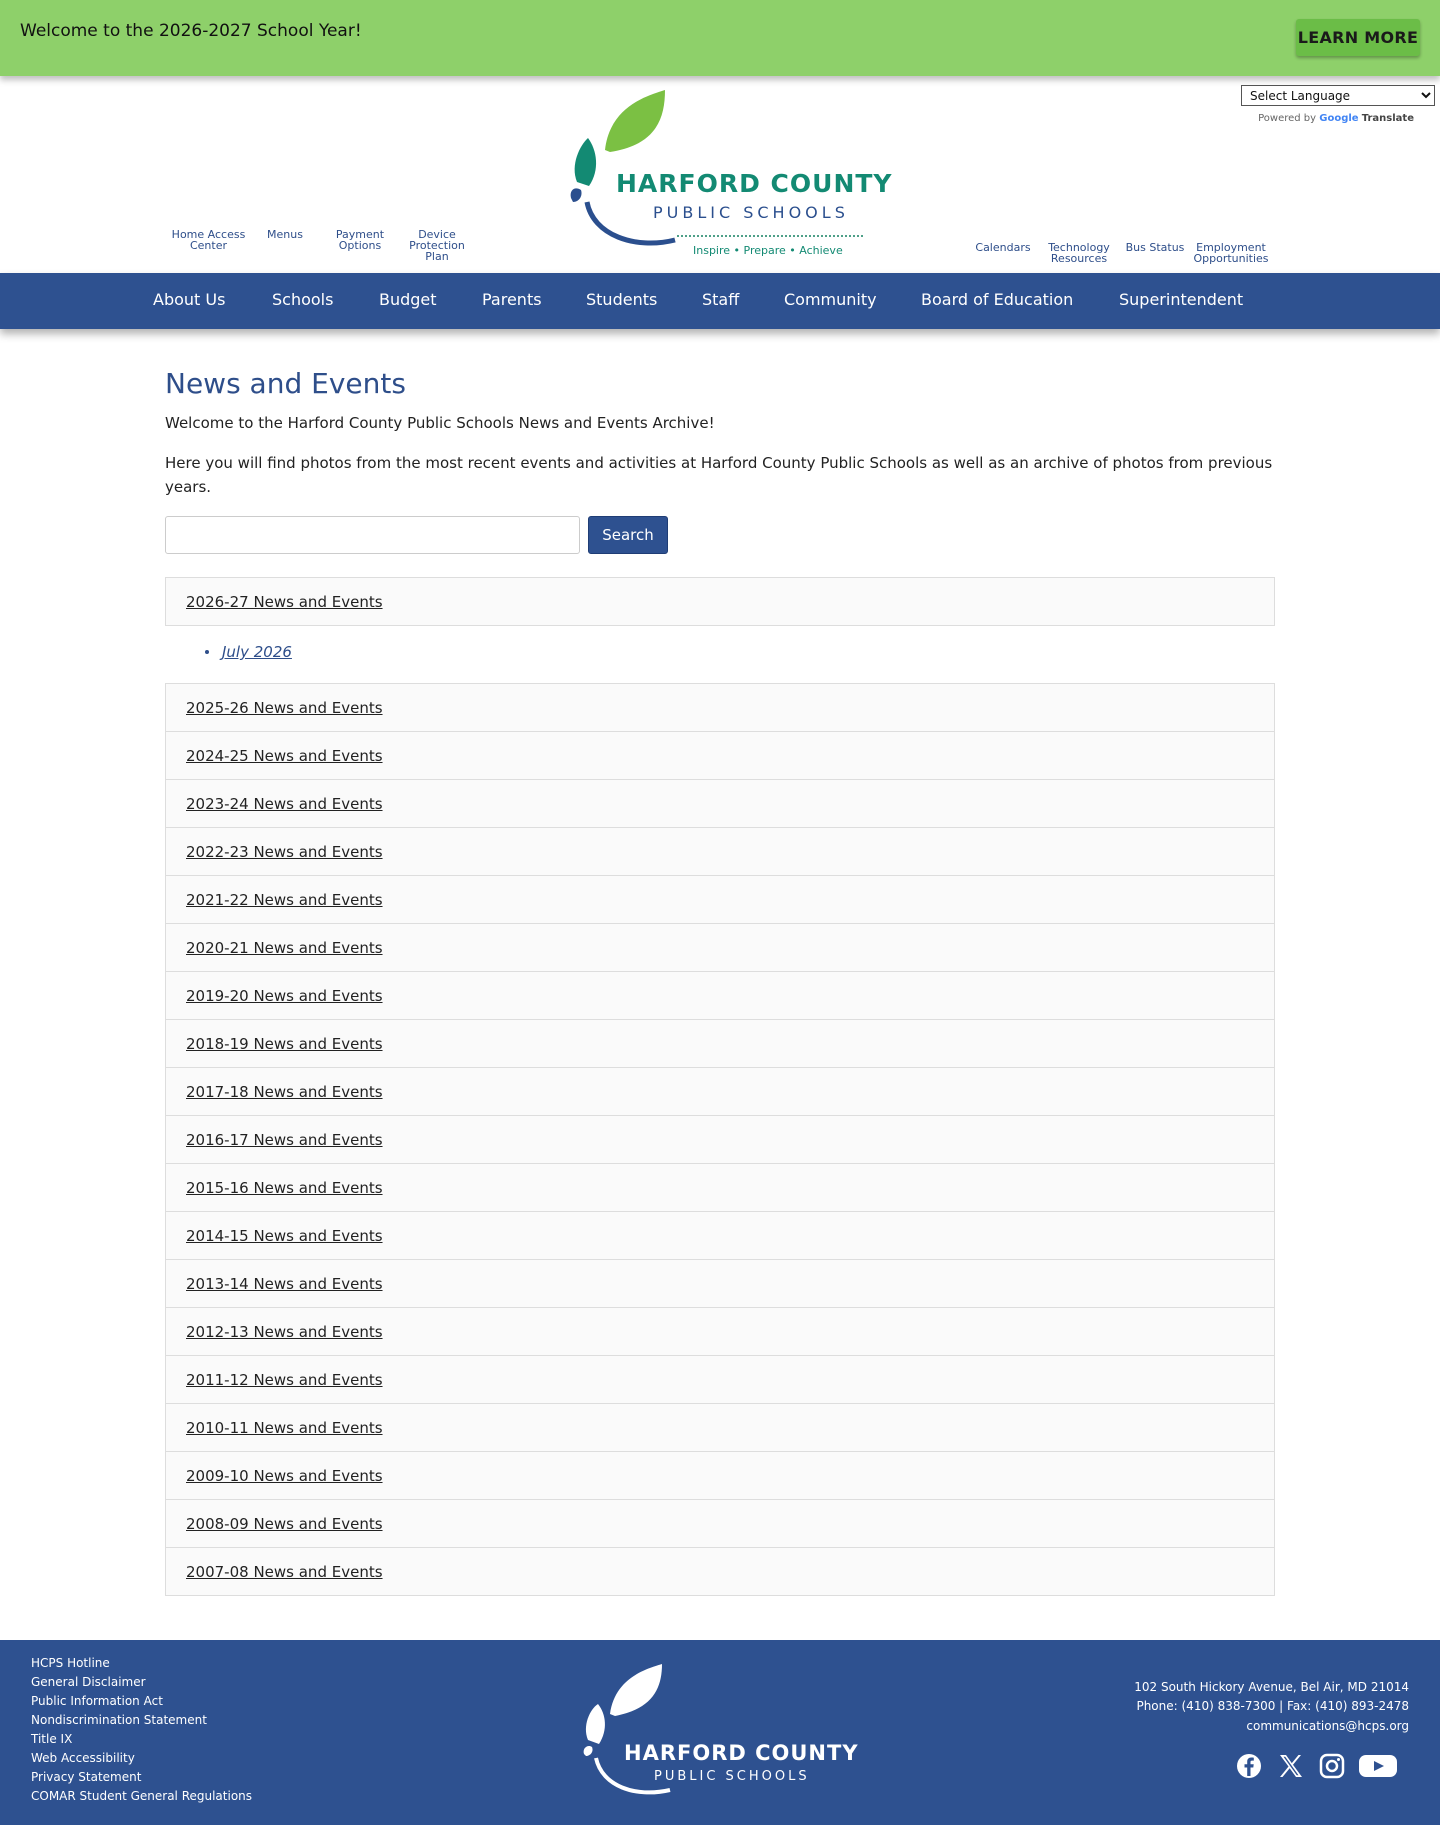 This screenshot has height=1825, width=1440. What do you see at coordinates (284, 996) in the screenshot?
I see `accordion-link: 2019-20 News and Events` at bounding box center [284, 996].